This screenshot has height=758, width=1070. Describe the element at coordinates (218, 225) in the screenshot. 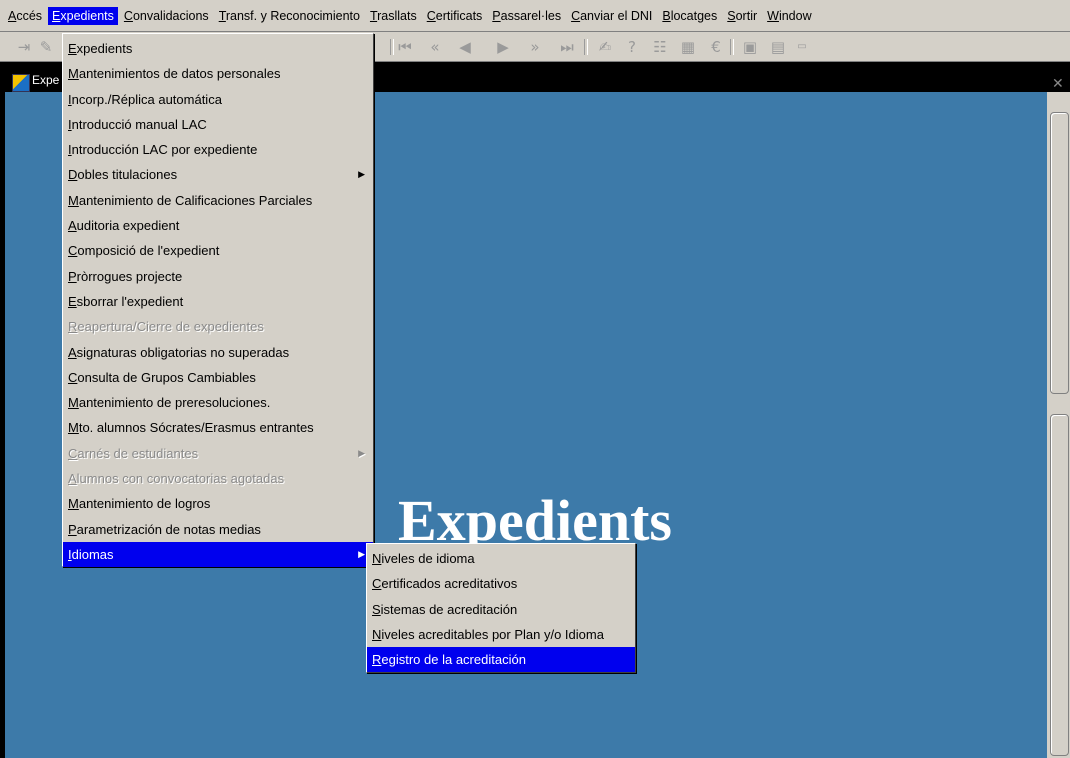

I see `menu-item-auditoria-expedient: Auditoria expedient` at that location.